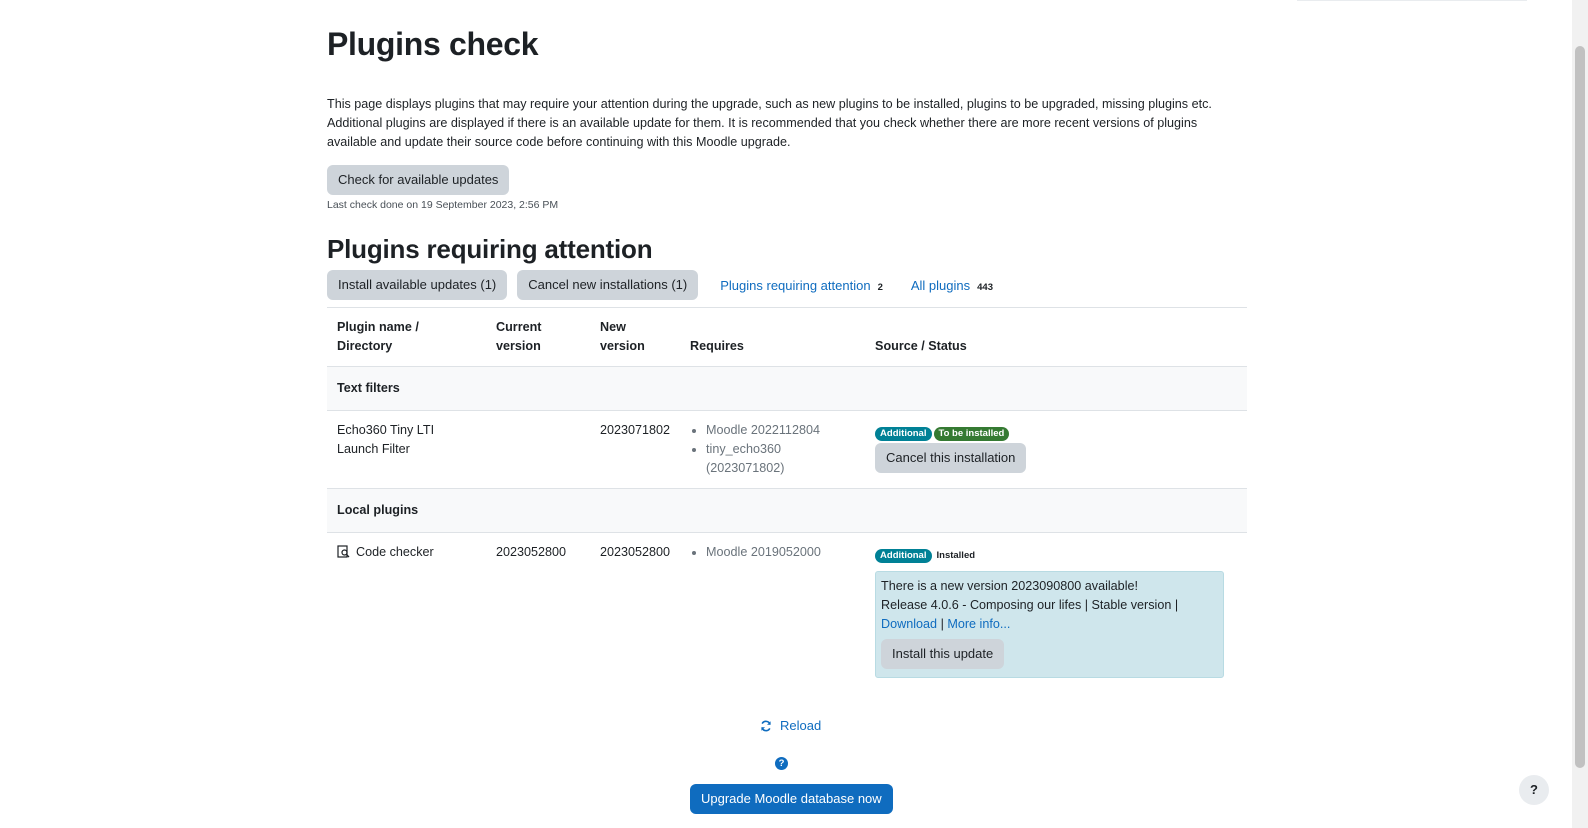 This screenshot has width=1588, height=828. Describe the element at coordinates (635, 610) in the screenshot. I see `plugin-new-version: 2023052800` at that location.